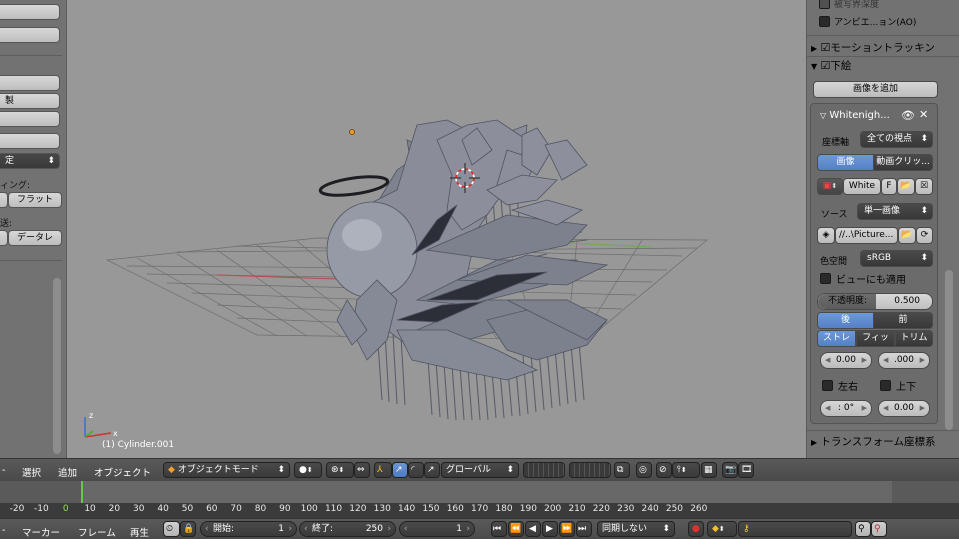 This screenshot has height=539, width=959. I want to click on lock-layers-icon: ⧉, so click(622, 470).